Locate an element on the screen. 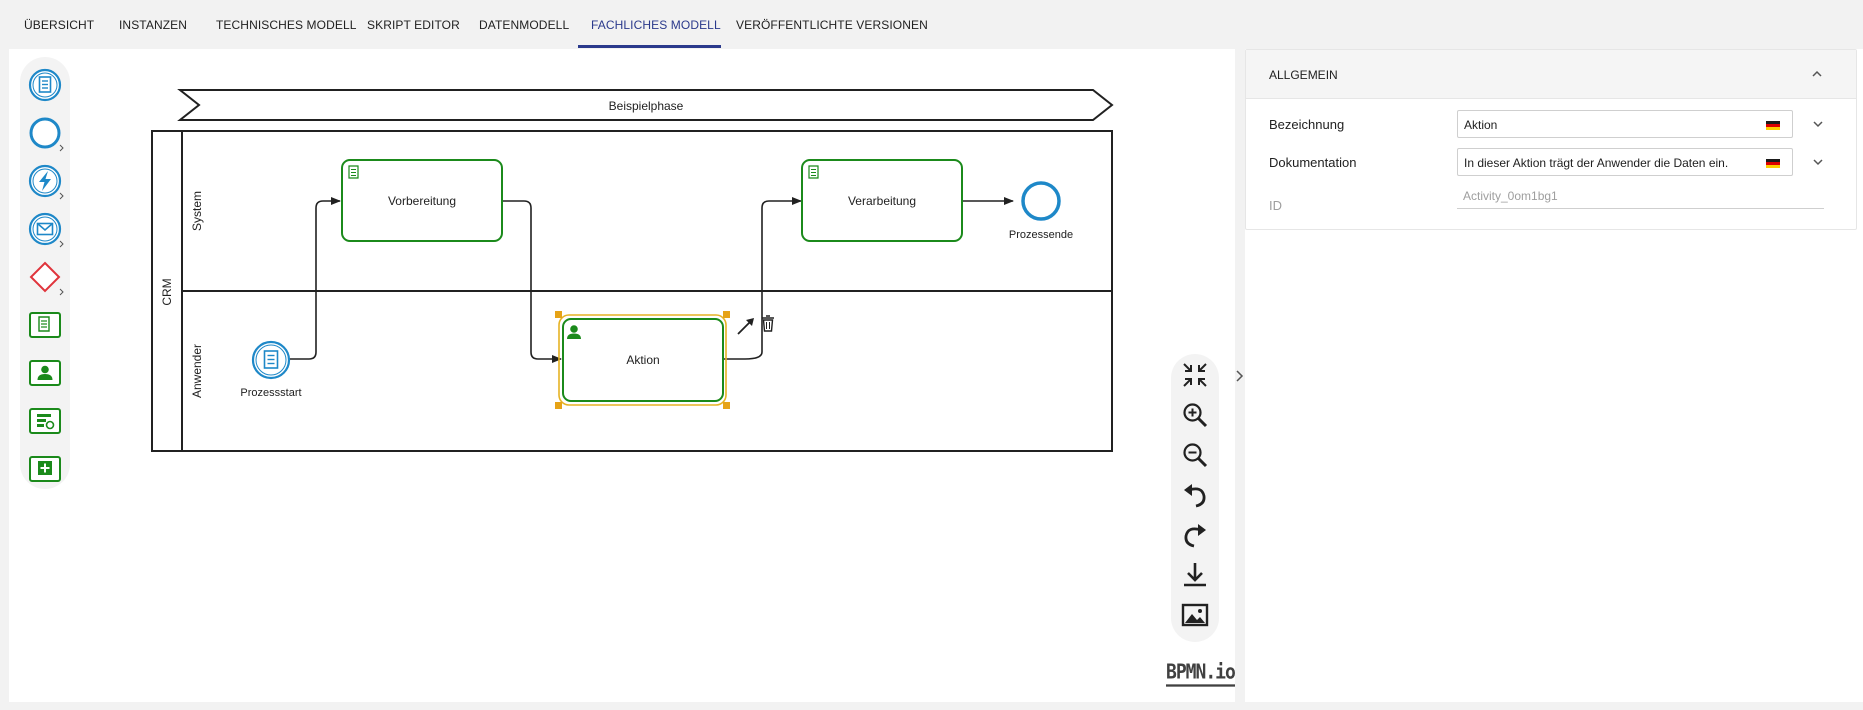 This screenshot has width=1863, height=710. export-image-button is located at coordinates (1195, 615).